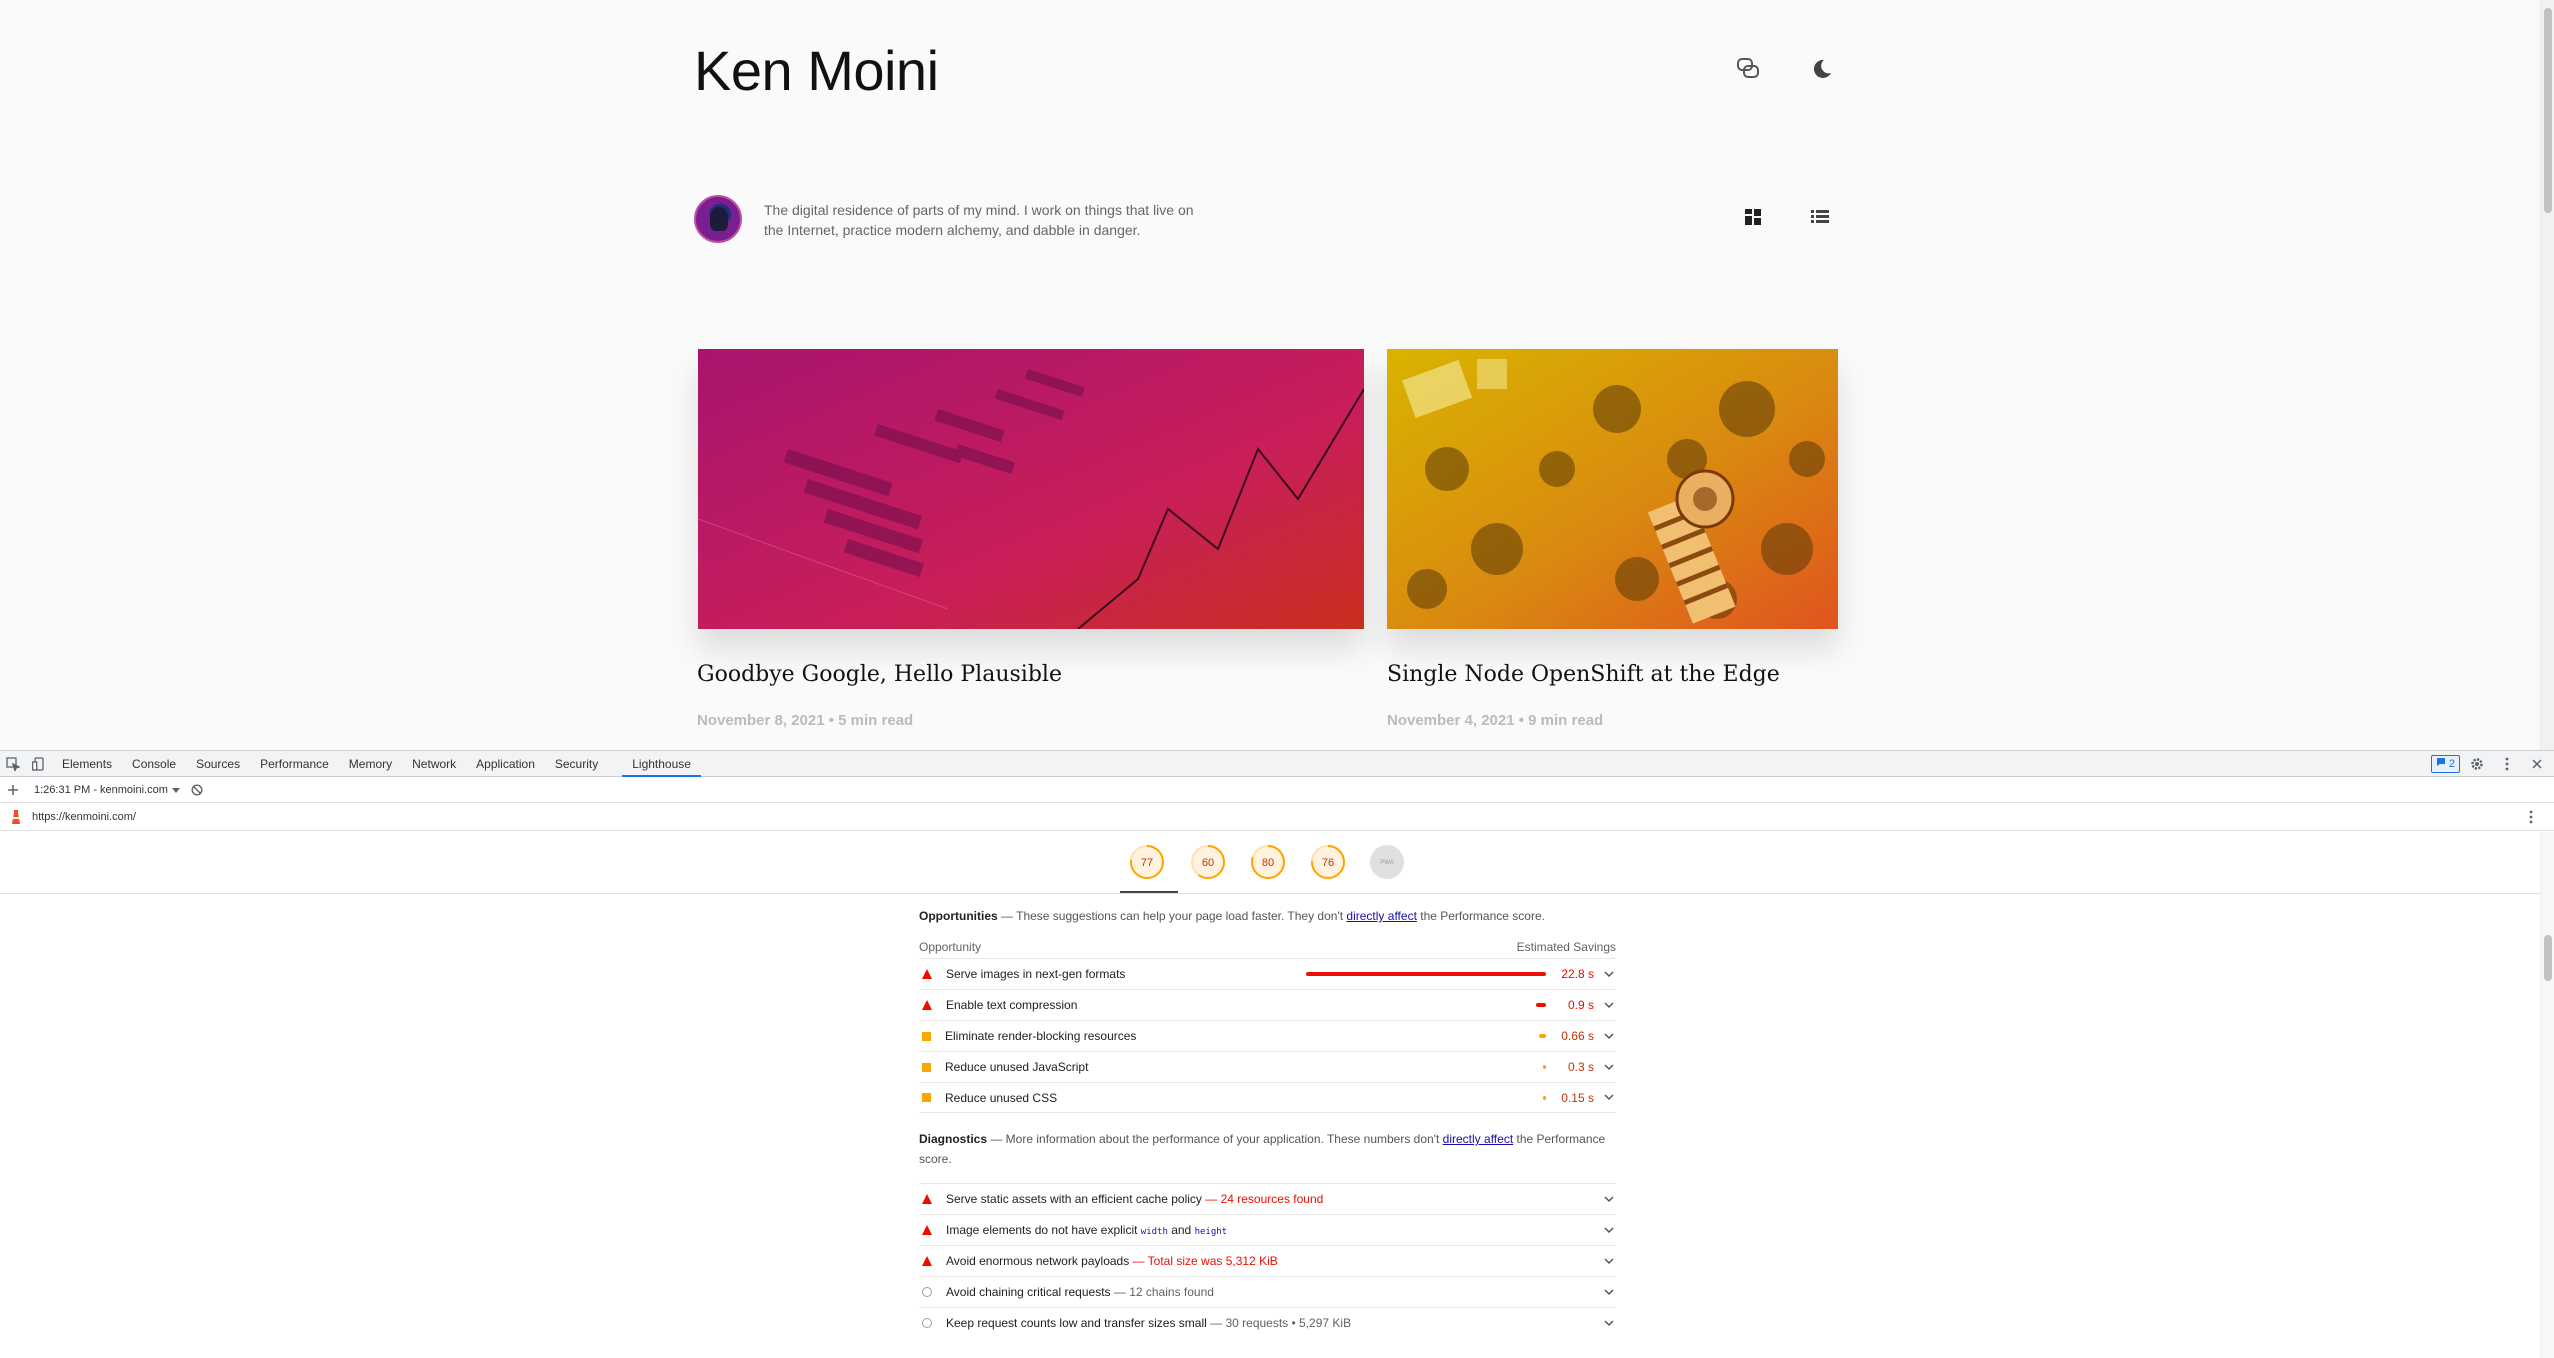  I want to click on savings-value: 0.15 s, so click(1577, 1097).